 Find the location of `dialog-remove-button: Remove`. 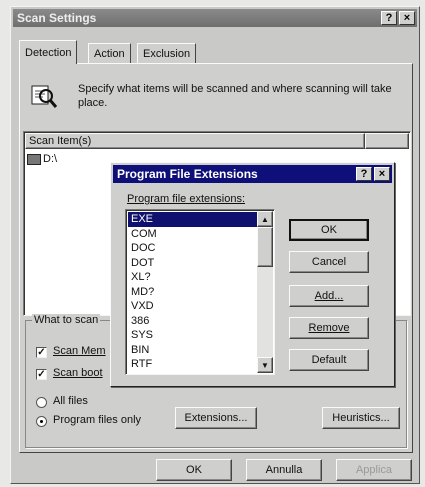

dialog-remove-button: Remove is located at coordinates (329, 328).